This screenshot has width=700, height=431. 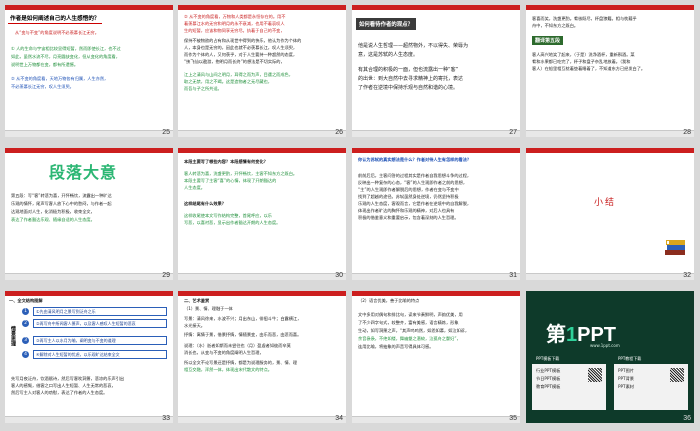 What do you see at coordinates (388, 55) in the screenshot?
I see `slide-text: 意，这是苏轼的人生态度。` at bounding box center [388, 55].